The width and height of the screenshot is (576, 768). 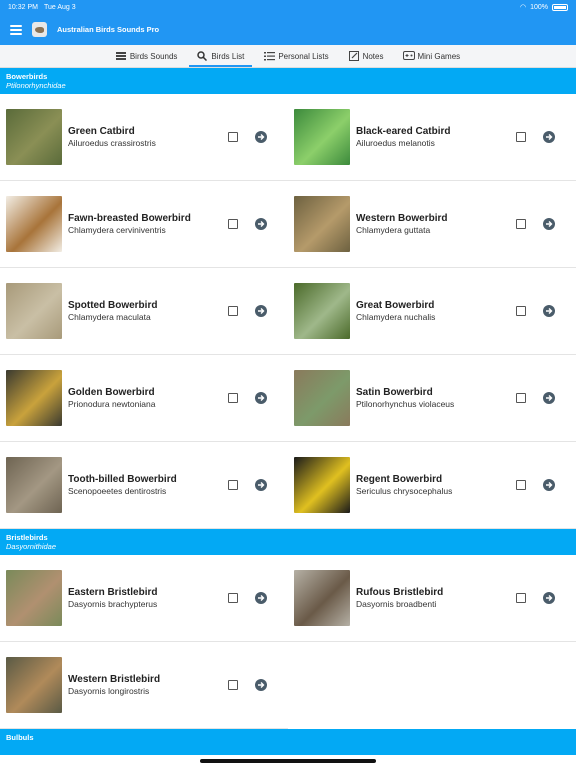 I want to click on bird-names: Western Bowerbird Chlamydera guttata, so click(x=435, y=224).